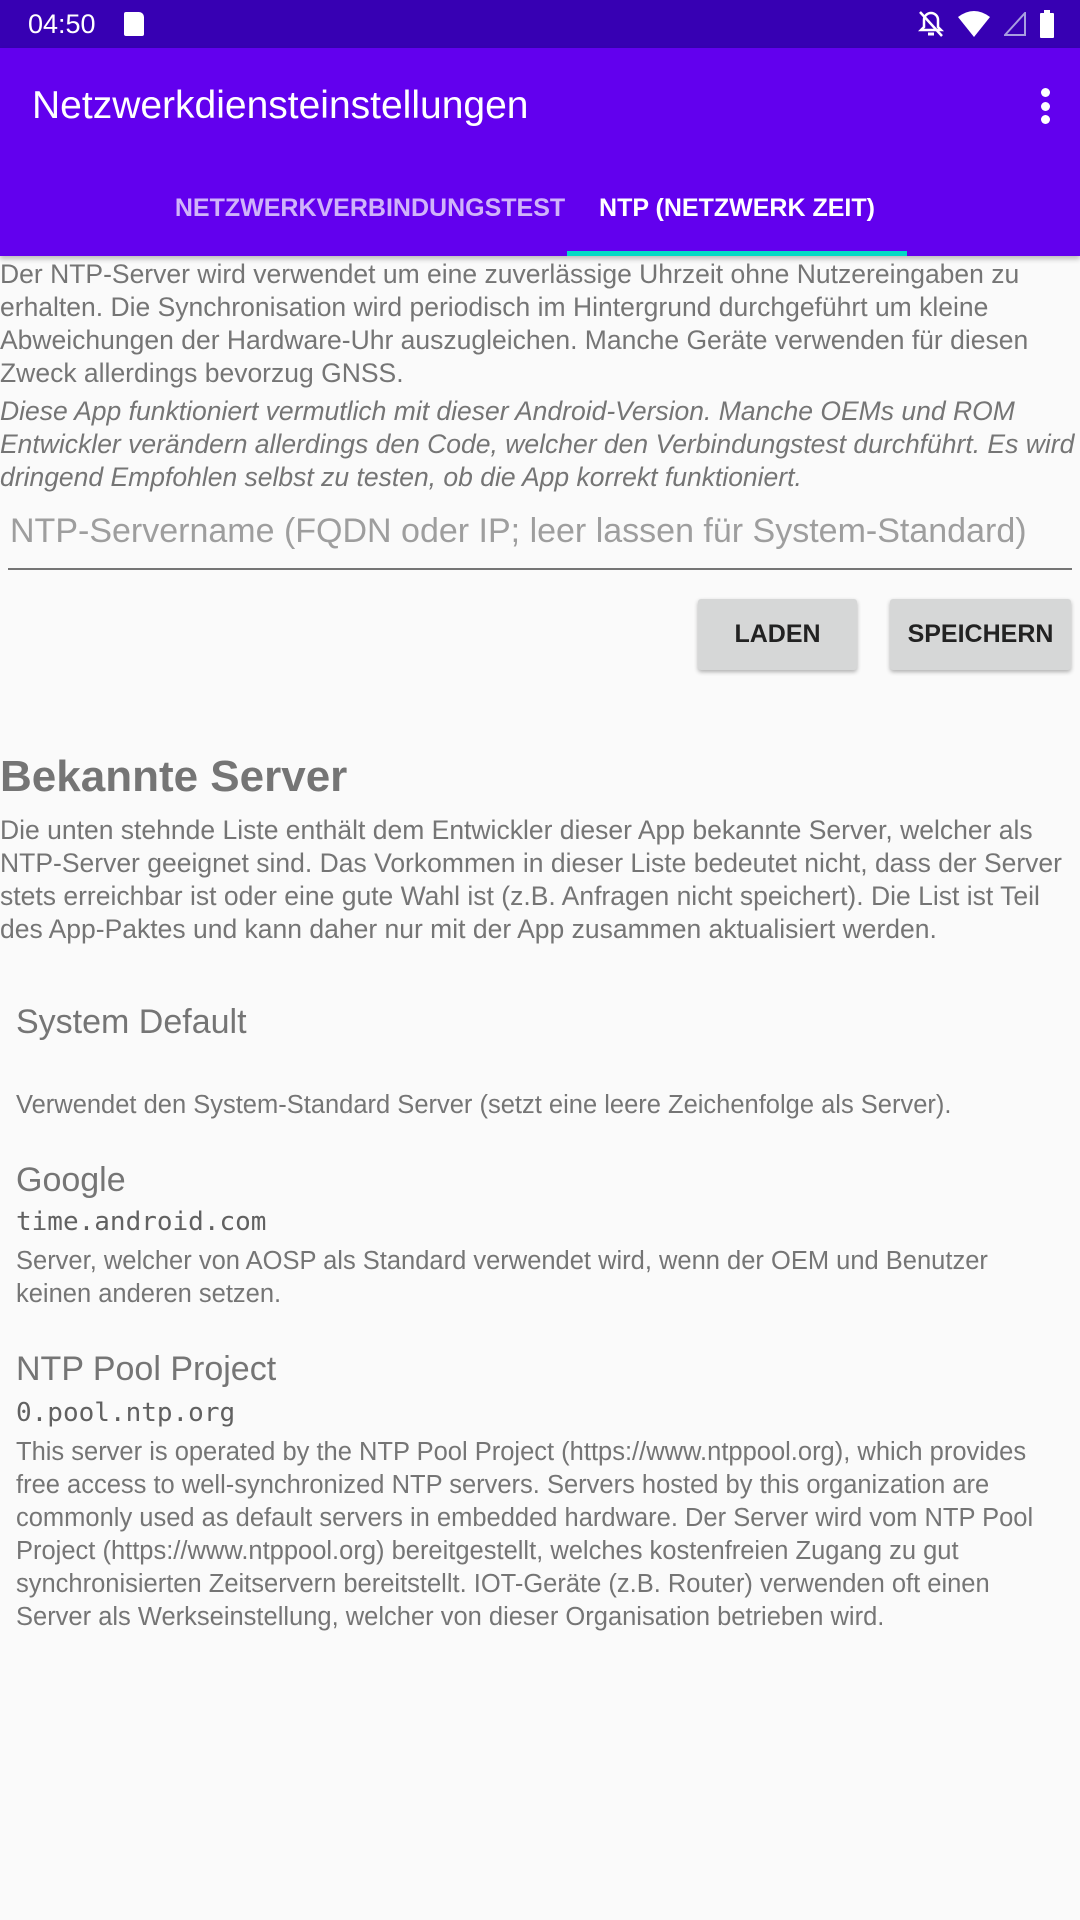 The width and height of the screenshot is (1080, 1920). What do you see at coordinates (974, 24) in the screenshot?
I see `wifi-icon` at bounding box center [974, 24].